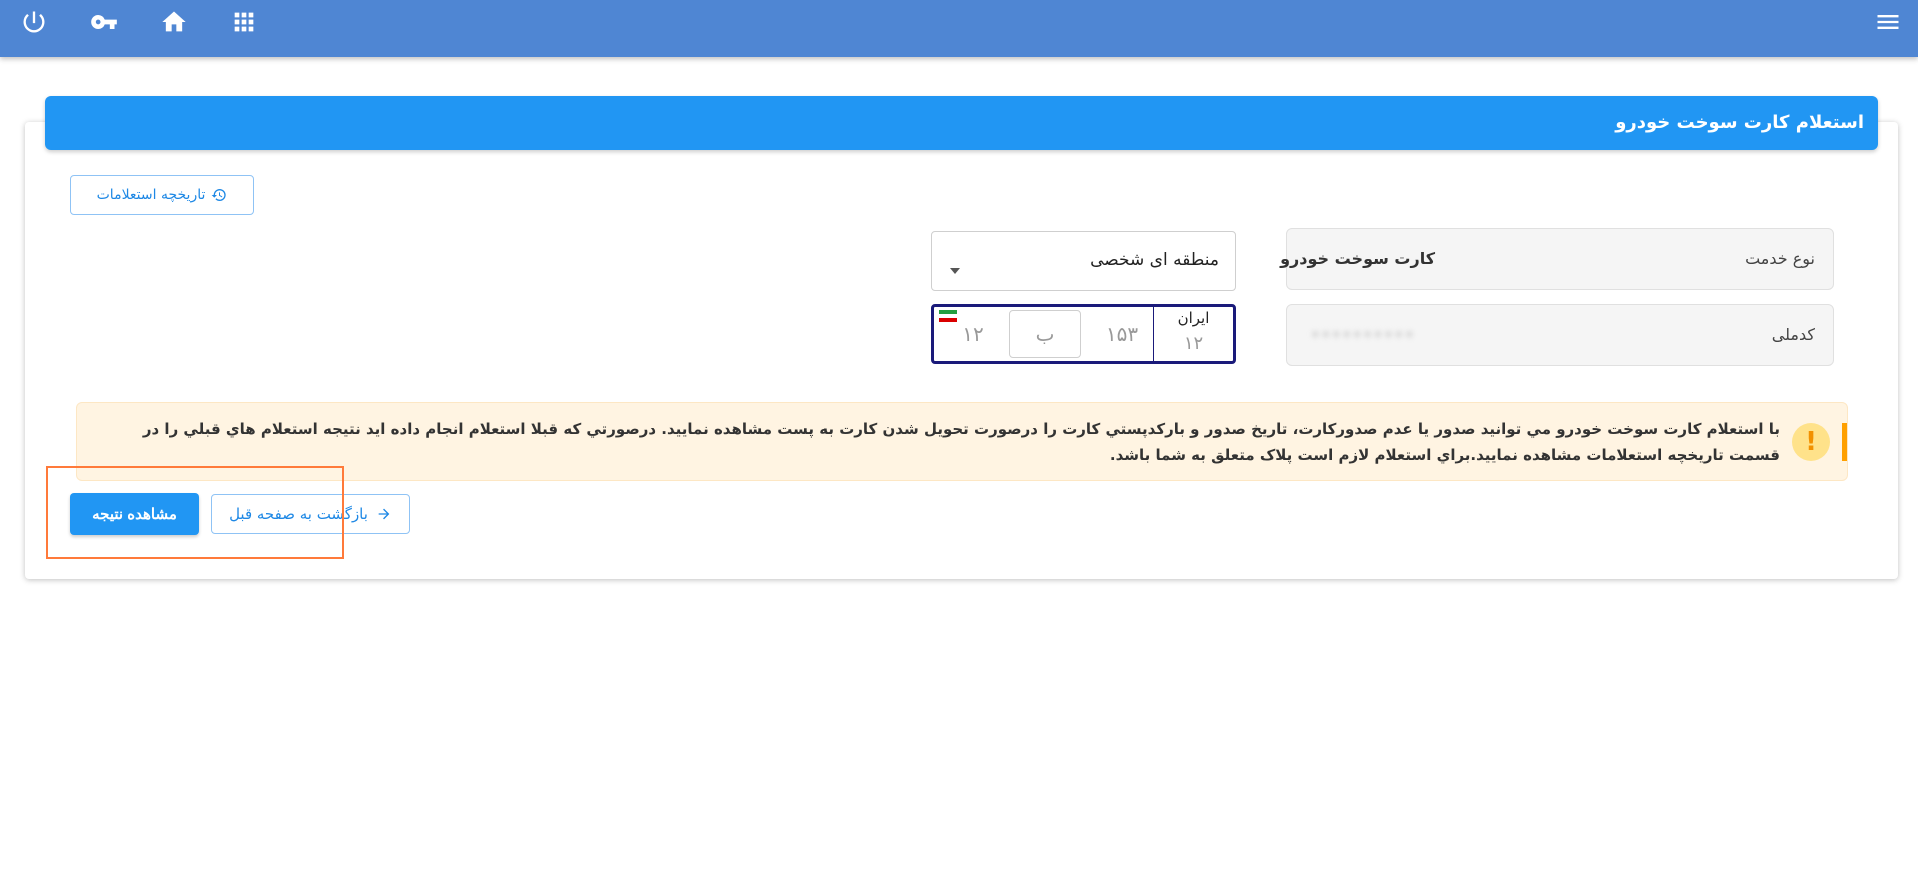 The width and height of the screenshot is (1918, 891). What do you see at coordinates (174, 22) in the screenshot?
I see `home-icon` at bounding box center [174, 22].